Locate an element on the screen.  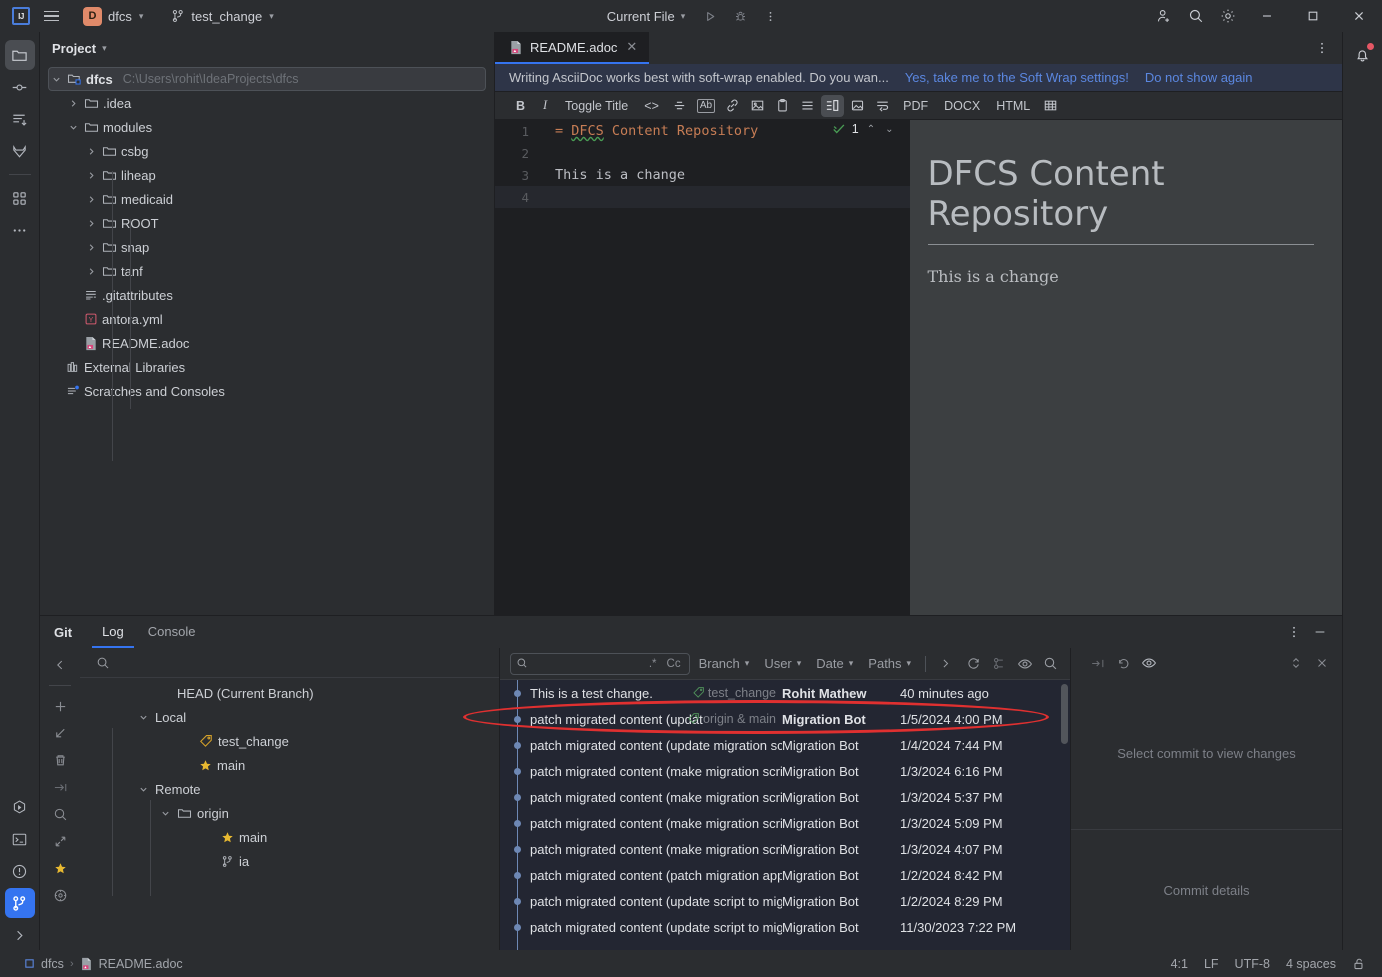
sidebar-item-git is located at coordinates (19, 903).